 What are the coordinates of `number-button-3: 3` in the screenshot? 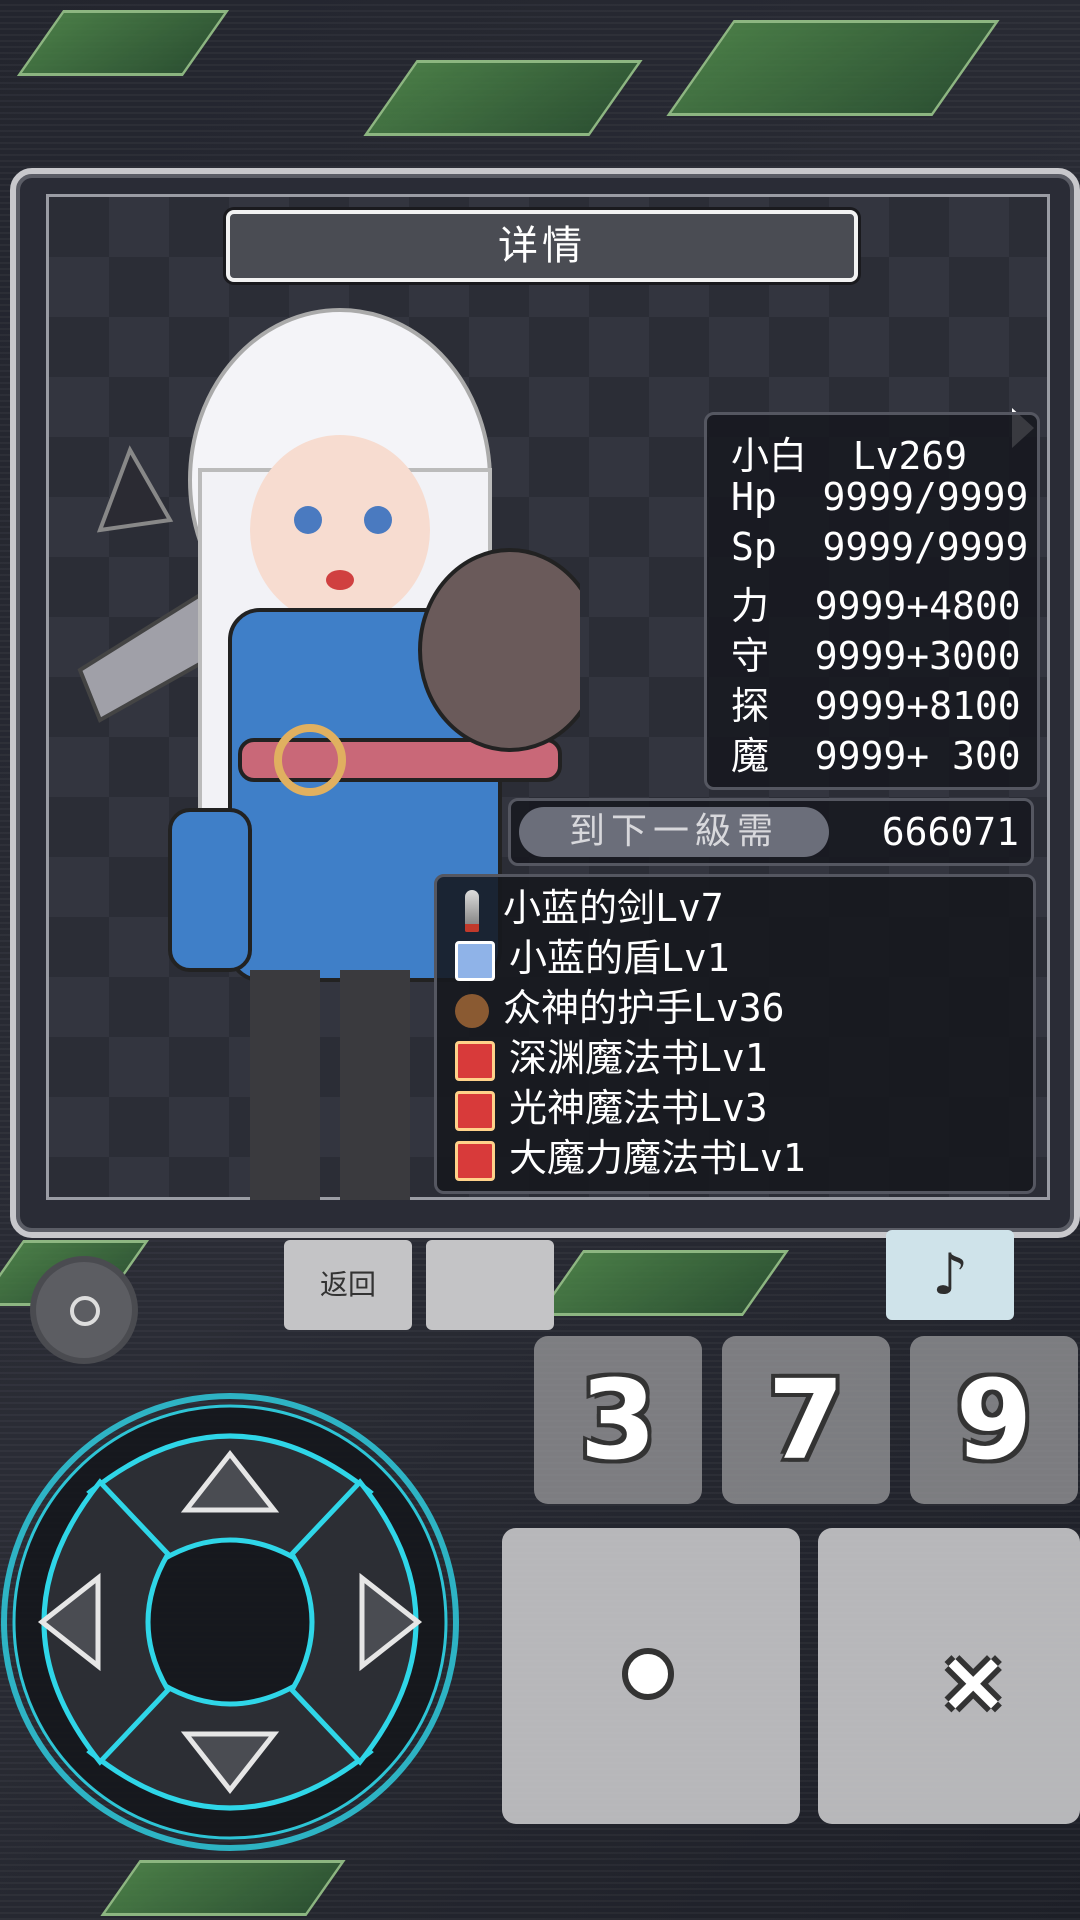 It's located at (618, 1420).